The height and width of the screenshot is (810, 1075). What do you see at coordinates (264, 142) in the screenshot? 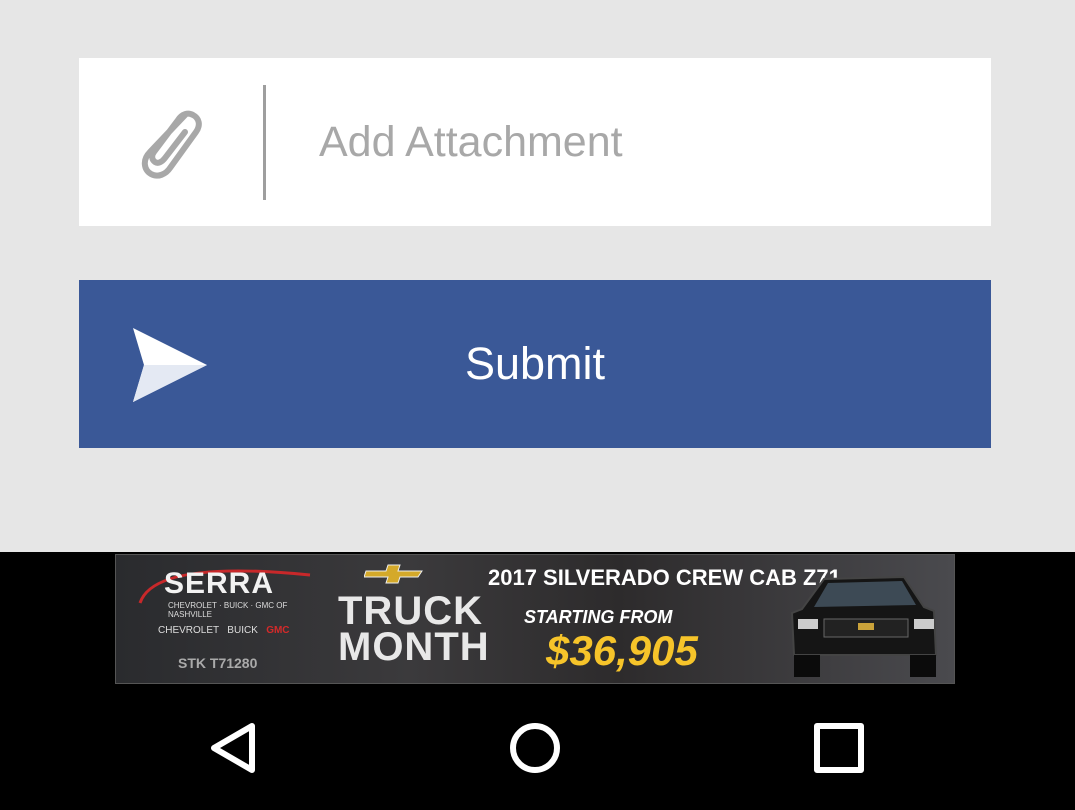
I see `attachment-divider` at bounding box center [264, 142].